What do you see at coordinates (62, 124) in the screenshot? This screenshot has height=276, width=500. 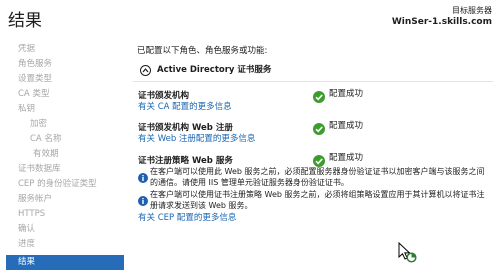 I see `nav-item-cryptography: 加密` at bounding box center [62, 124].